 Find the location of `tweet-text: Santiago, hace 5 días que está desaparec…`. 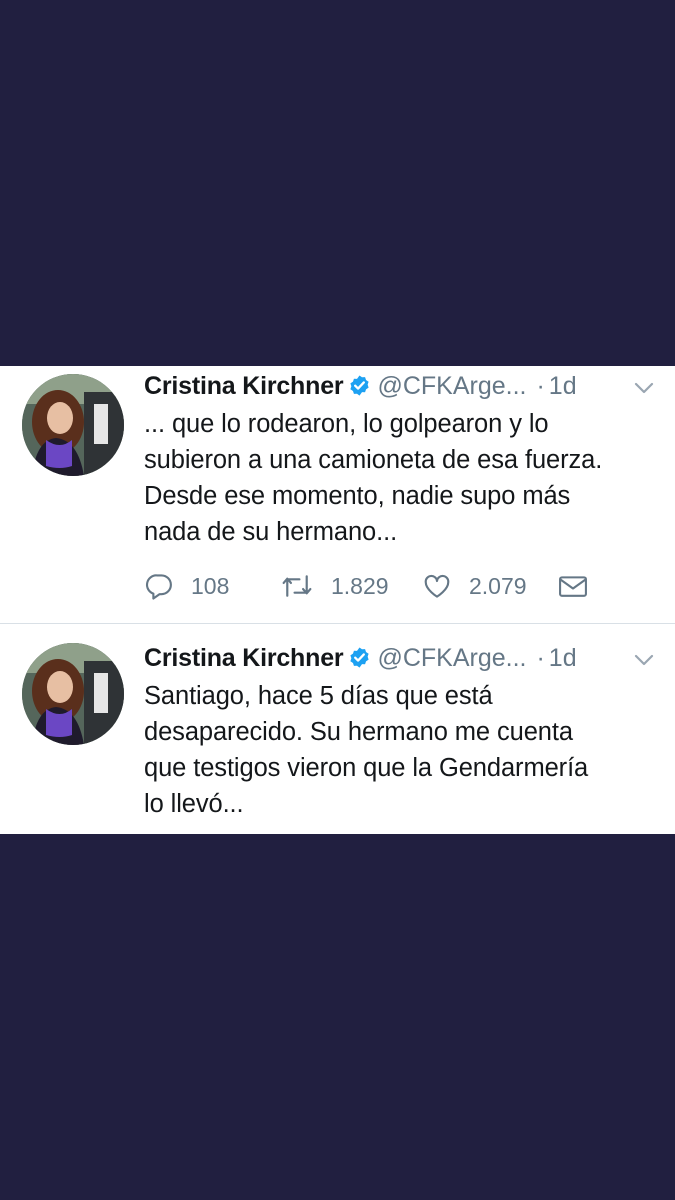

tweet-text: Santiago, hace 5 días que está desaparec… is located at coordinates (404, 750).